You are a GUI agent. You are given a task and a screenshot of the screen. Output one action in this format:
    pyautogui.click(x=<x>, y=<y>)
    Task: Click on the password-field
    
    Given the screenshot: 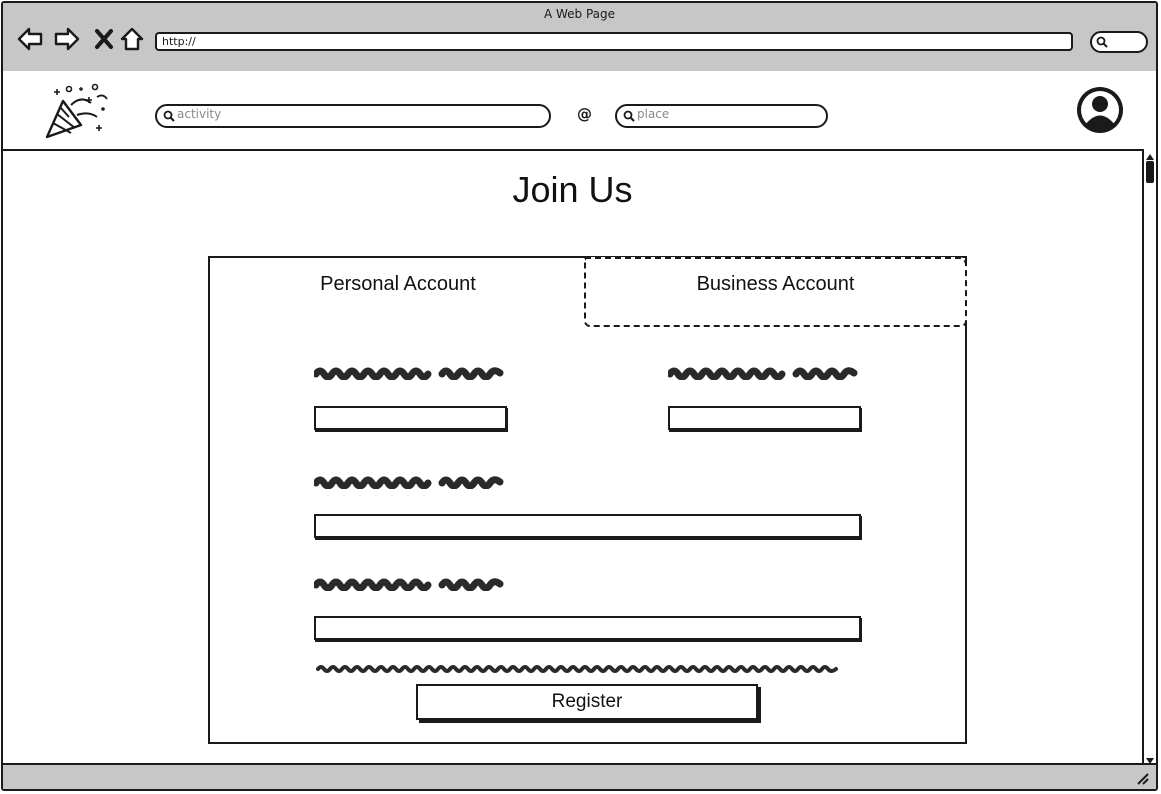 What is the action you would take?
    pyautogui.click(x=587, y=628)
    